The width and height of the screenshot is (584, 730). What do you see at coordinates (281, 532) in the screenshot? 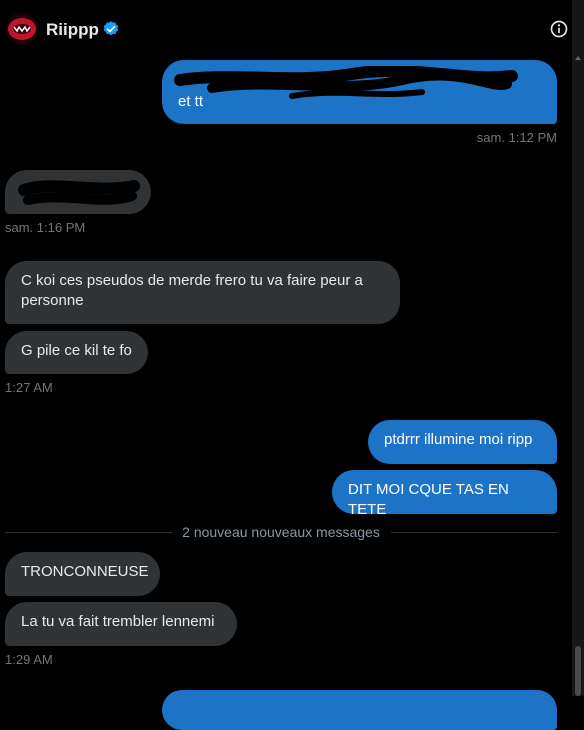
I see `new-messages-divider: 2 nouveau nouveaux messages` at bounding box center [281, 532].